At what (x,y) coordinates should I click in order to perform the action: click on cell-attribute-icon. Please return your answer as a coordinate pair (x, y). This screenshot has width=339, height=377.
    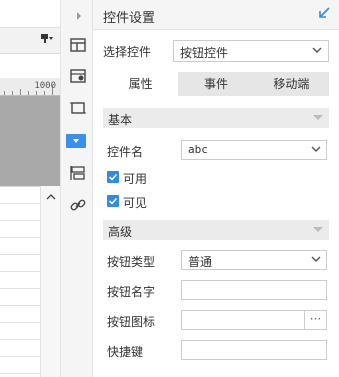
    Looking at the image, I should click on (78, 45).